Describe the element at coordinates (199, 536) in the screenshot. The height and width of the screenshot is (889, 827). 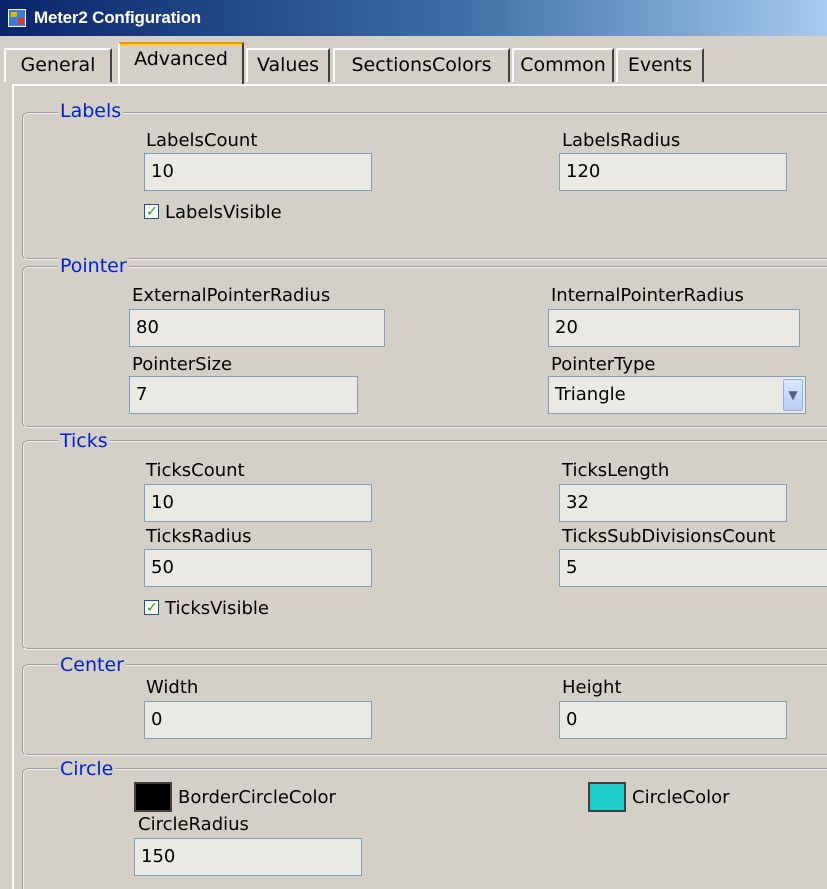
I see `ticks-radius-label: TicksRadius` at that location.